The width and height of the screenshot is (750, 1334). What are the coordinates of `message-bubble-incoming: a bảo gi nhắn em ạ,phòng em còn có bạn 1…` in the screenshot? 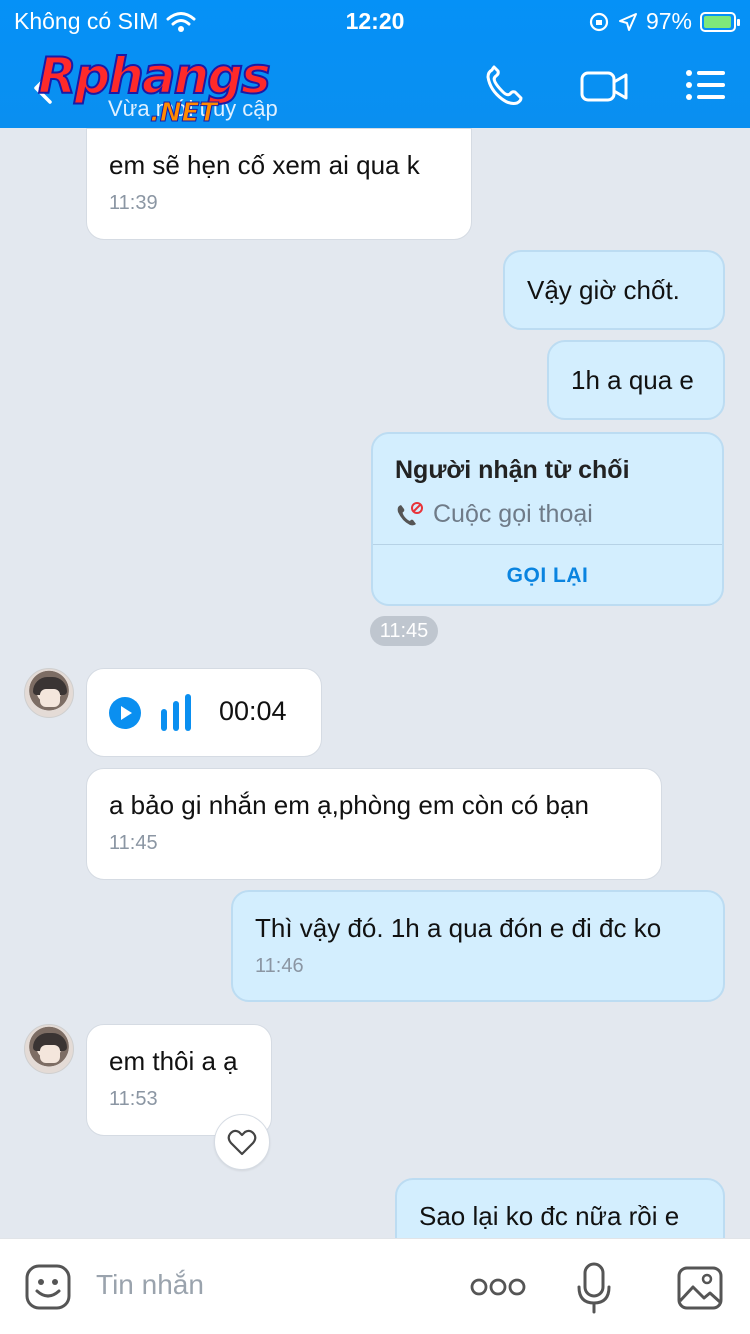 It's located at (374, 824).